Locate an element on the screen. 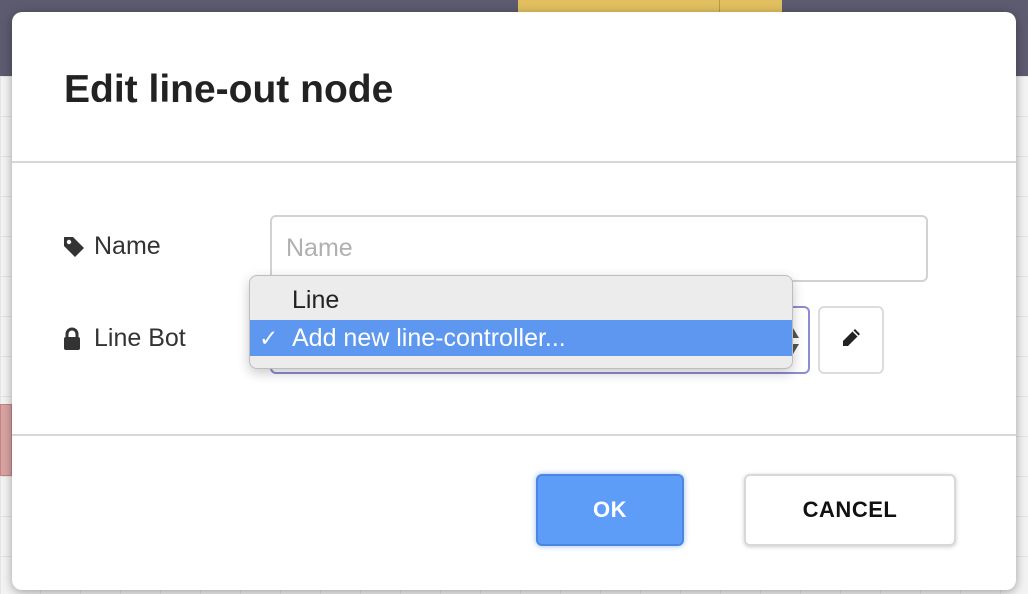 Image resolution: width=1028 pixels, height=594 pixels. line-bot-label: Line Bot is located at coordinates (124, 338).